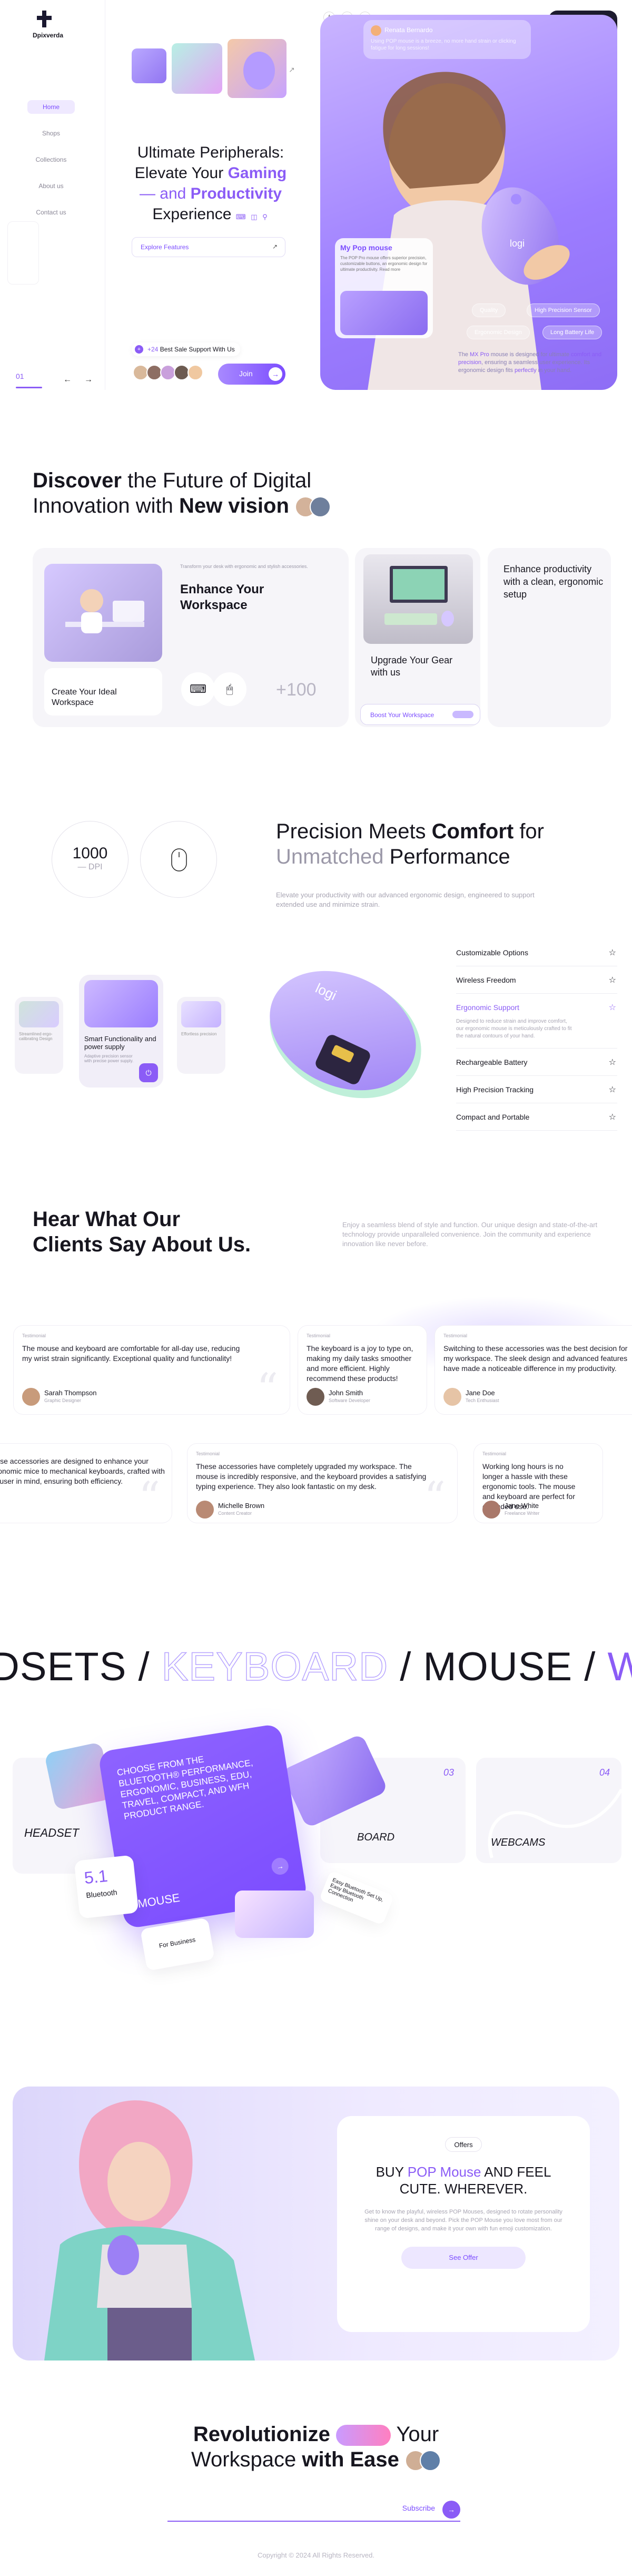 The height and width of the screenshot is (2576, 632). What do you see at coordinates (408, 30) in the screenshot?
I see `reviewer-name: Renata Bernardo` at bounding box center [408, 30].